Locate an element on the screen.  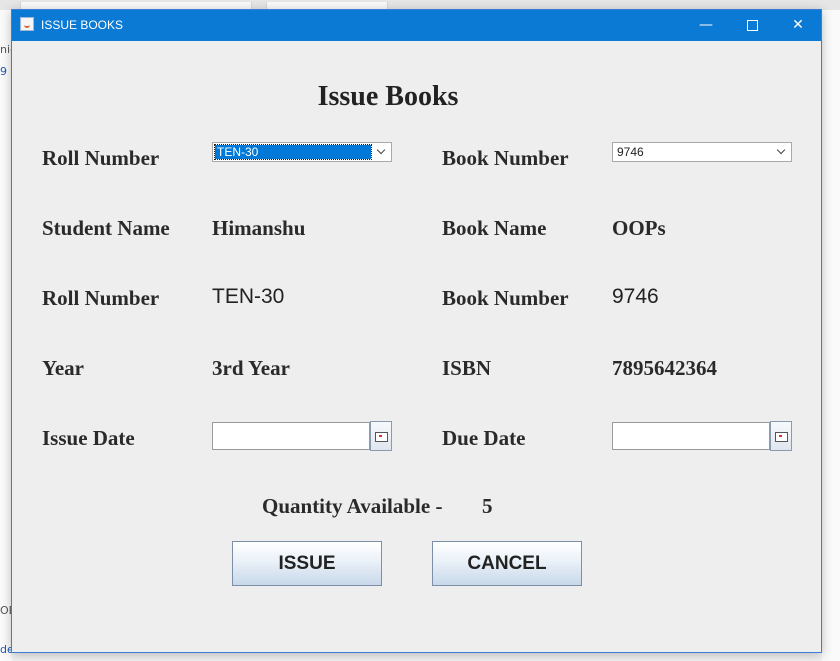
year-label: Year is located at coordinates (63, 368).